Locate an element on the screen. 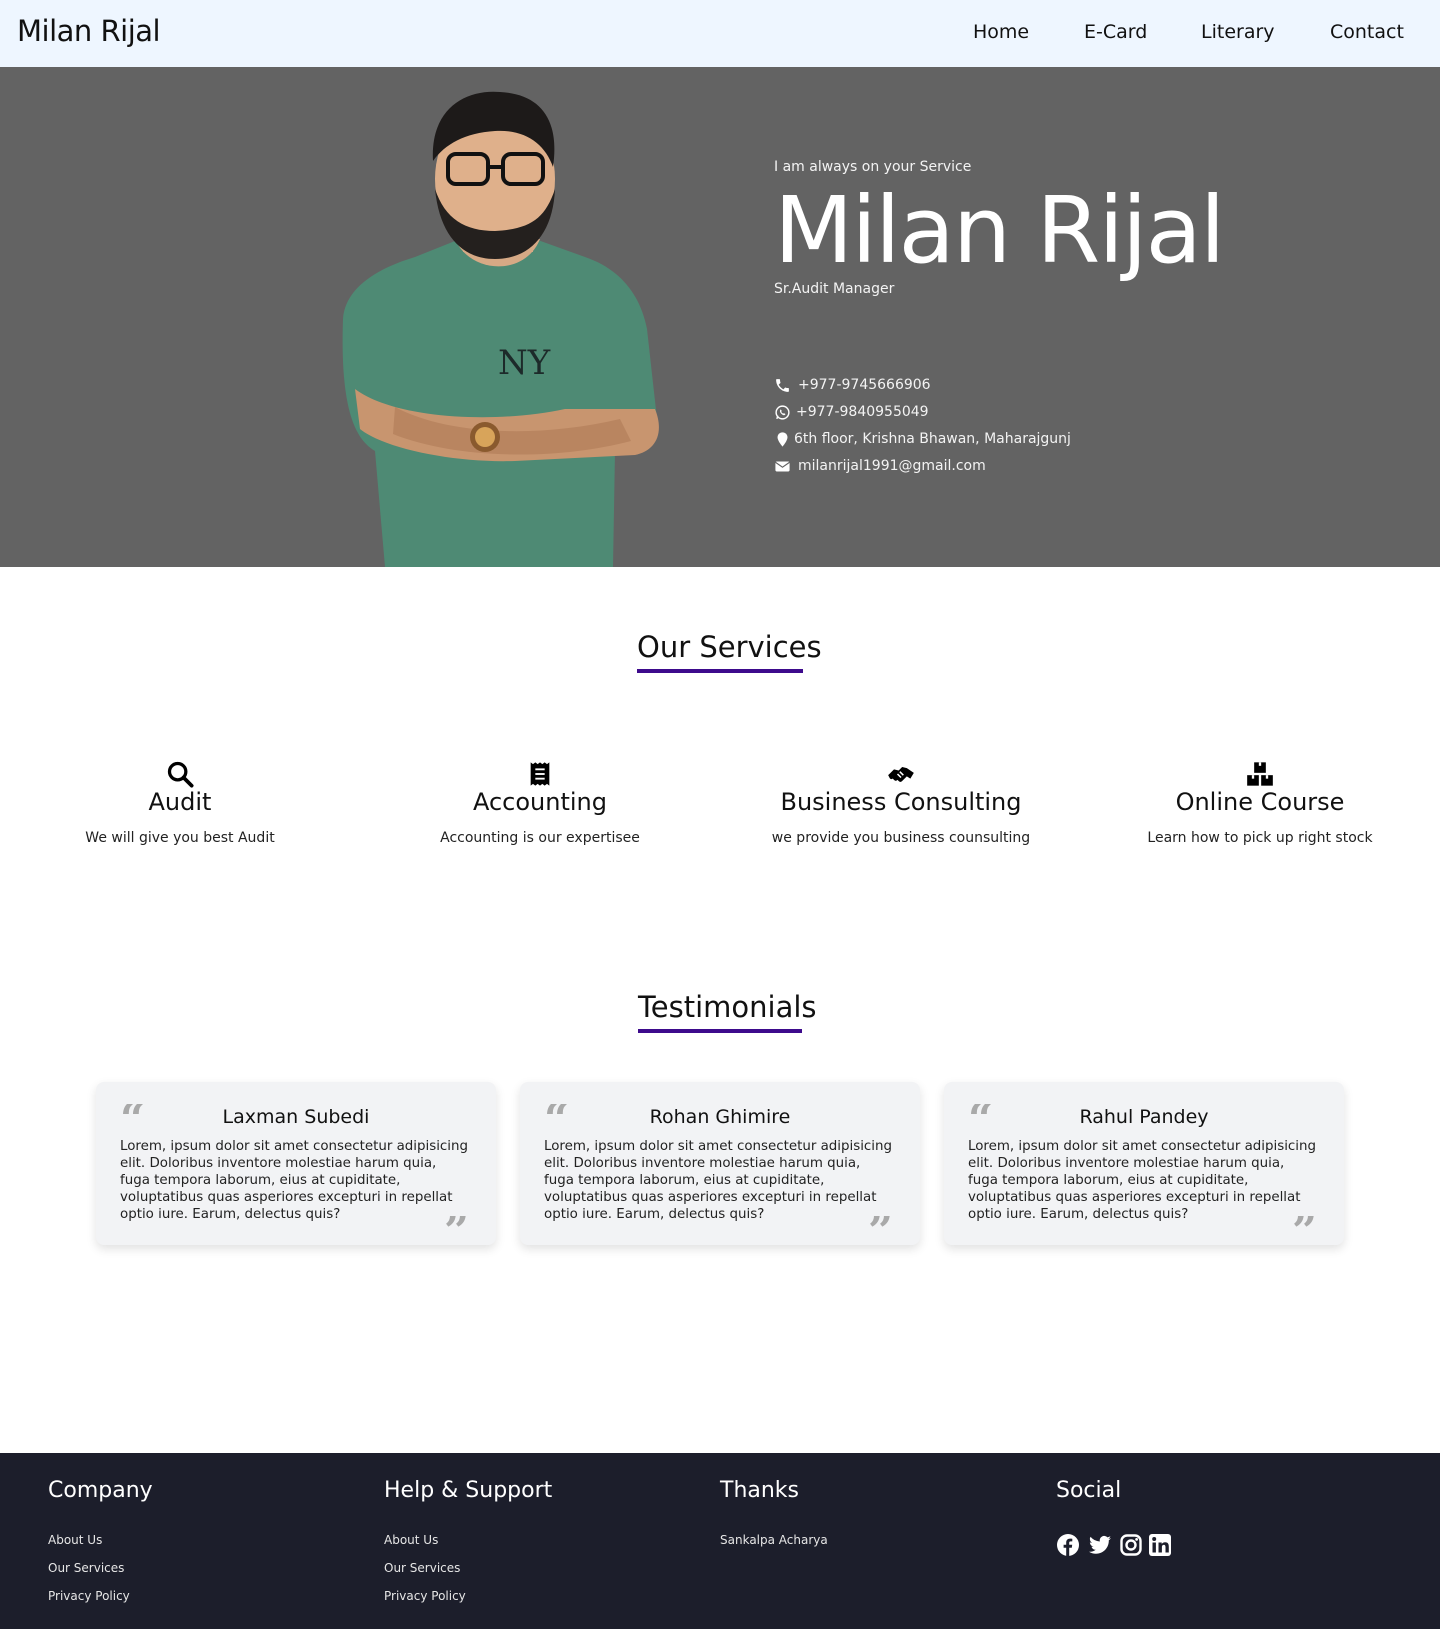 Image resolution: width=1440 pixels, height=1629 pixels. contact-email-text: milanrijal1991@gmail.com is located at coordinates (892, 466).